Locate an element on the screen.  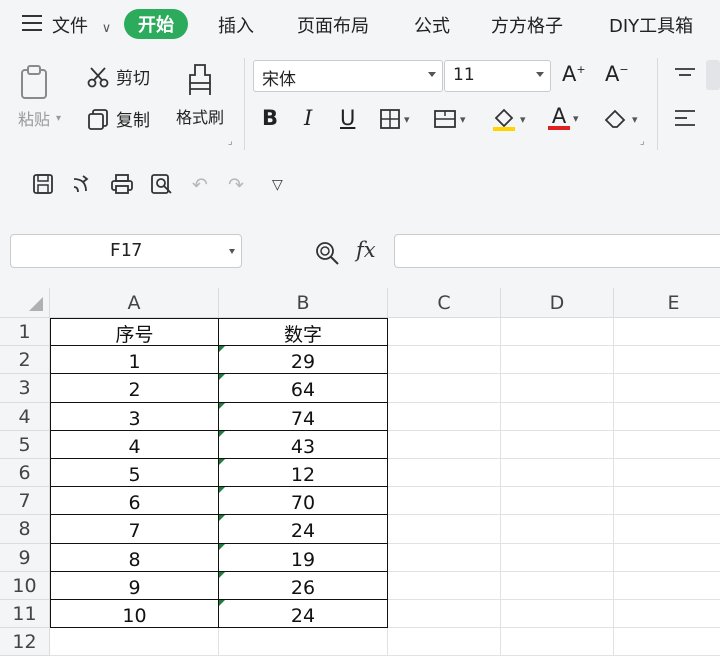
cell-c1 is located at coordinates (444, 332).